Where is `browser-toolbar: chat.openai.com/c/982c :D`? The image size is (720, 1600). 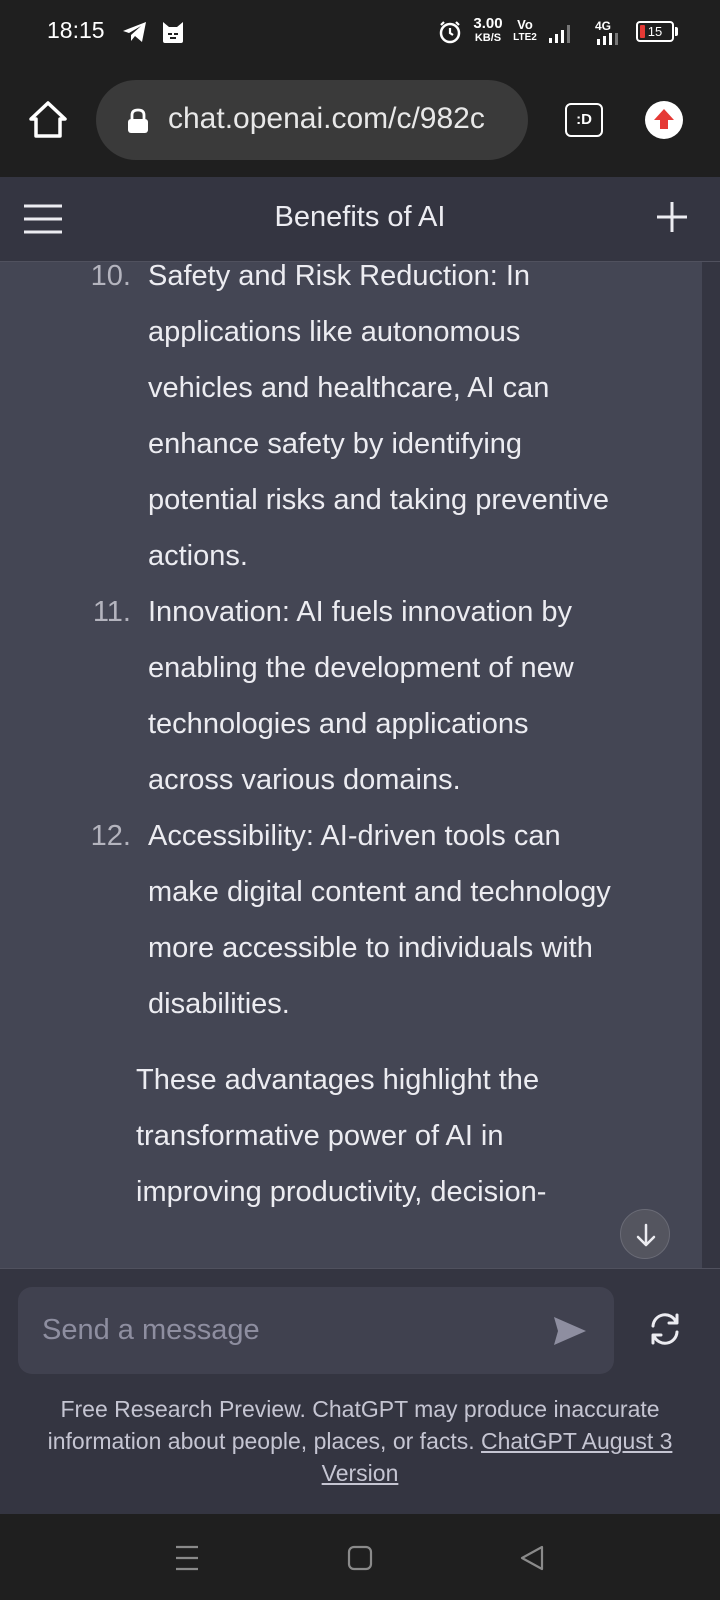 browser-toolbar: chat.openai.com/c/982c :D is located at coordinates (360, 120).